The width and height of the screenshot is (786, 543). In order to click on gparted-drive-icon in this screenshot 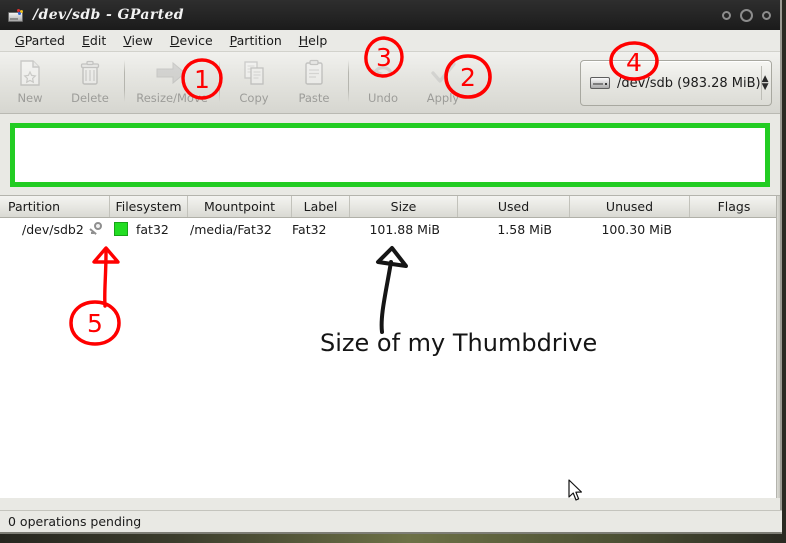, I will do `click(17, 15)`.